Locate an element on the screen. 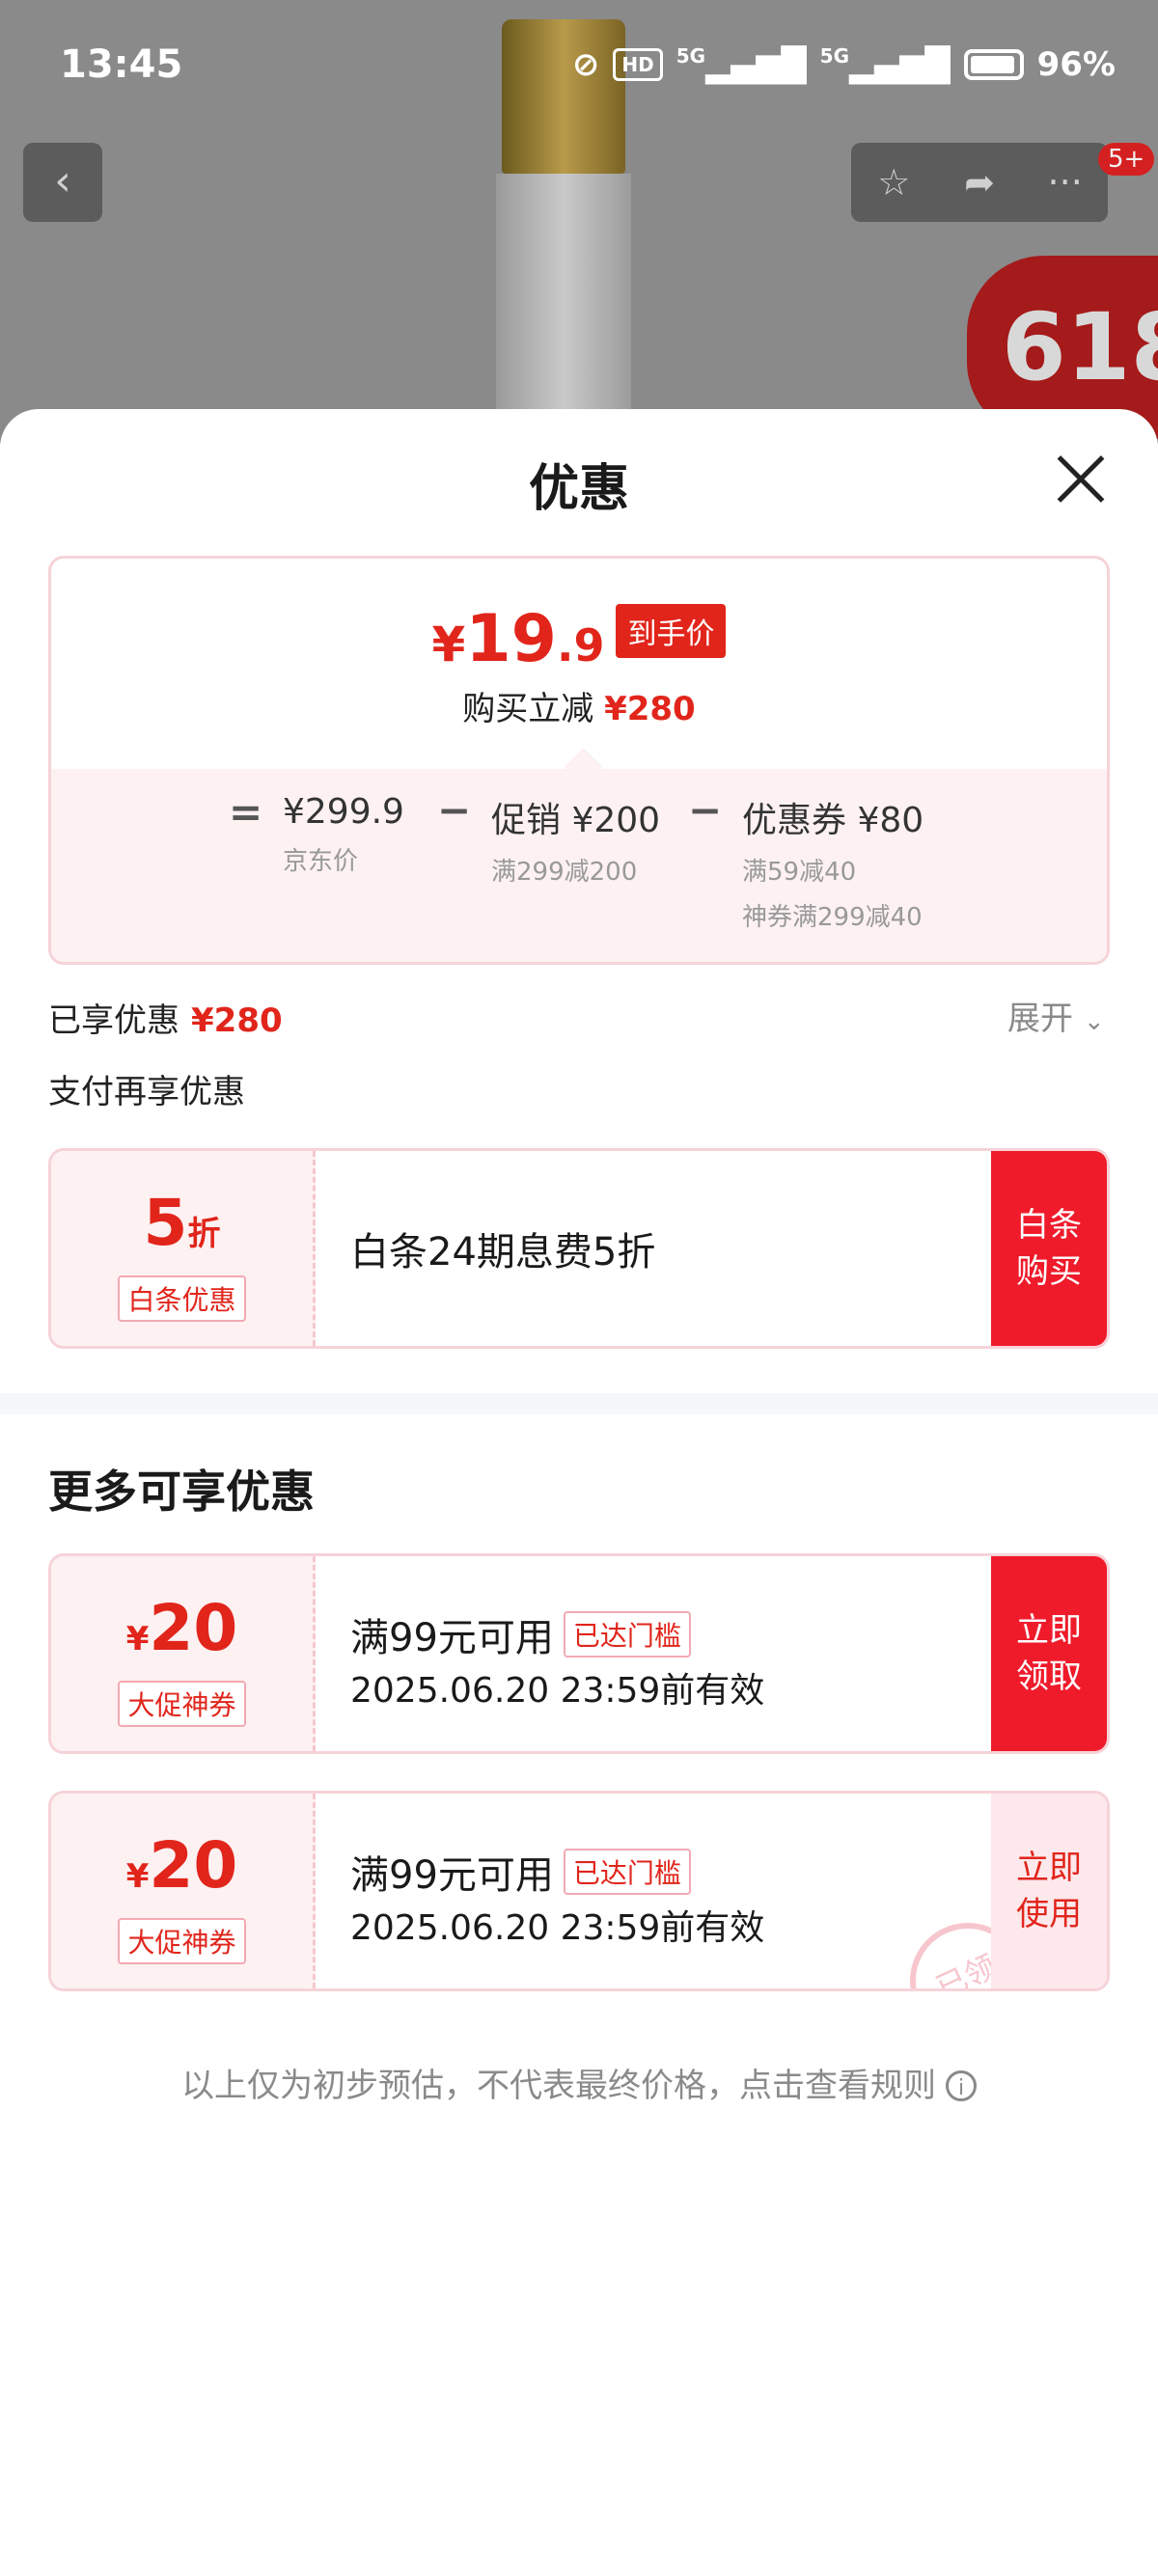 The width and height of the screenshot is (1158, 2576). info-icon: i is located at coordinates (961, 2085).